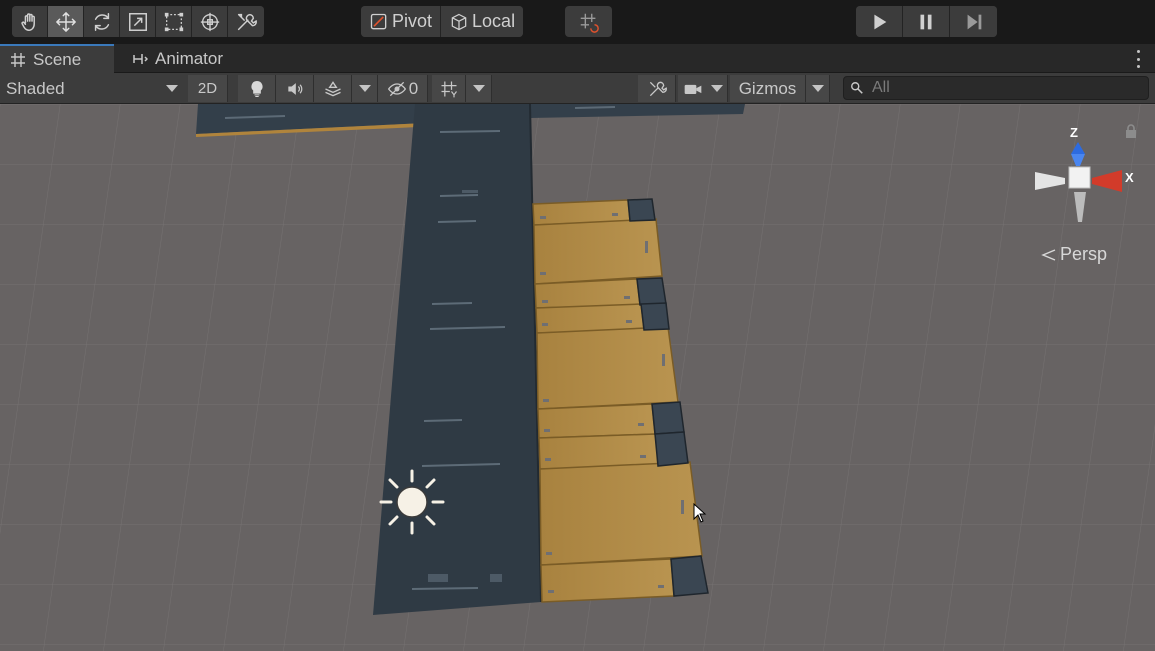 The width and height of the screenshot is (1155, 651). I want to click on local-cube-icon, so click(459, 21).